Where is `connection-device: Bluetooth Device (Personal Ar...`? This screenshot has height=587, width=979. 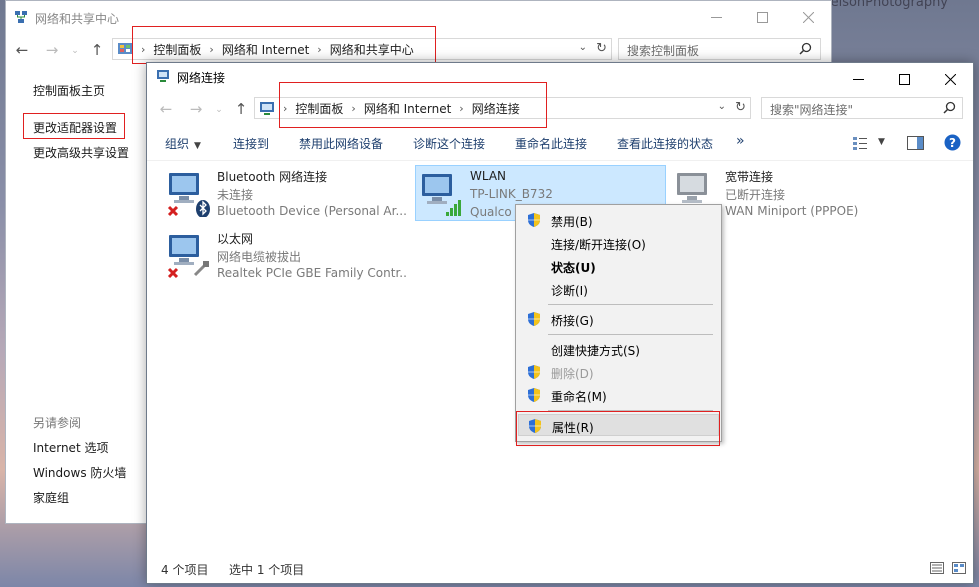 connection-device: Bluetooth Device (Personal Ar... is located at coordinates (312, 211).